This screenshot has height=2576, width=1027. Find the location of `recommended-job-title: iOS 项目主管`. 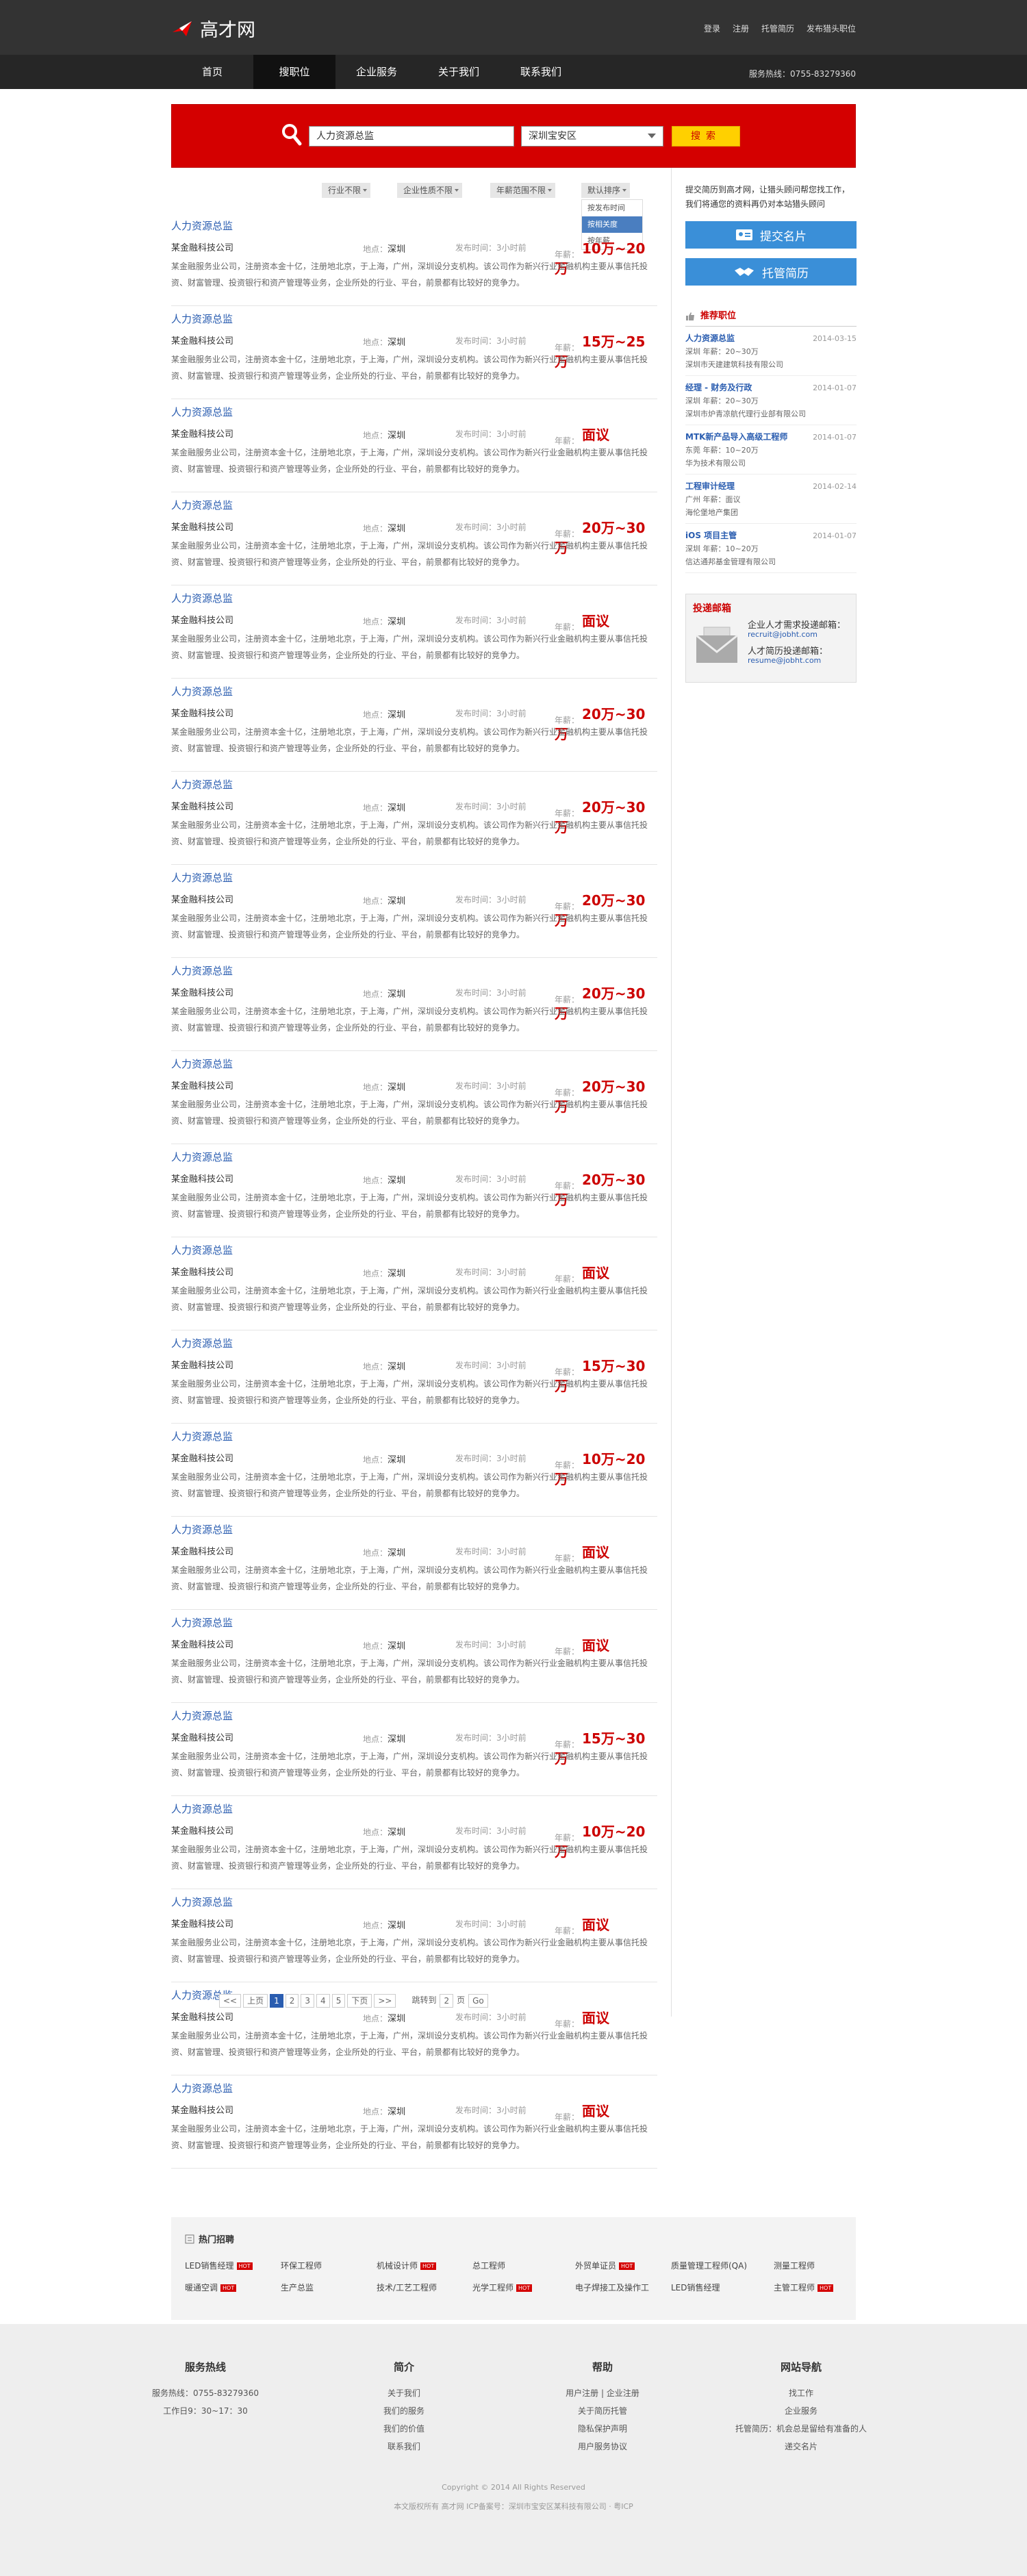

recommended-job-title: iOS 项目主管 is located at coordinates (711, 535).